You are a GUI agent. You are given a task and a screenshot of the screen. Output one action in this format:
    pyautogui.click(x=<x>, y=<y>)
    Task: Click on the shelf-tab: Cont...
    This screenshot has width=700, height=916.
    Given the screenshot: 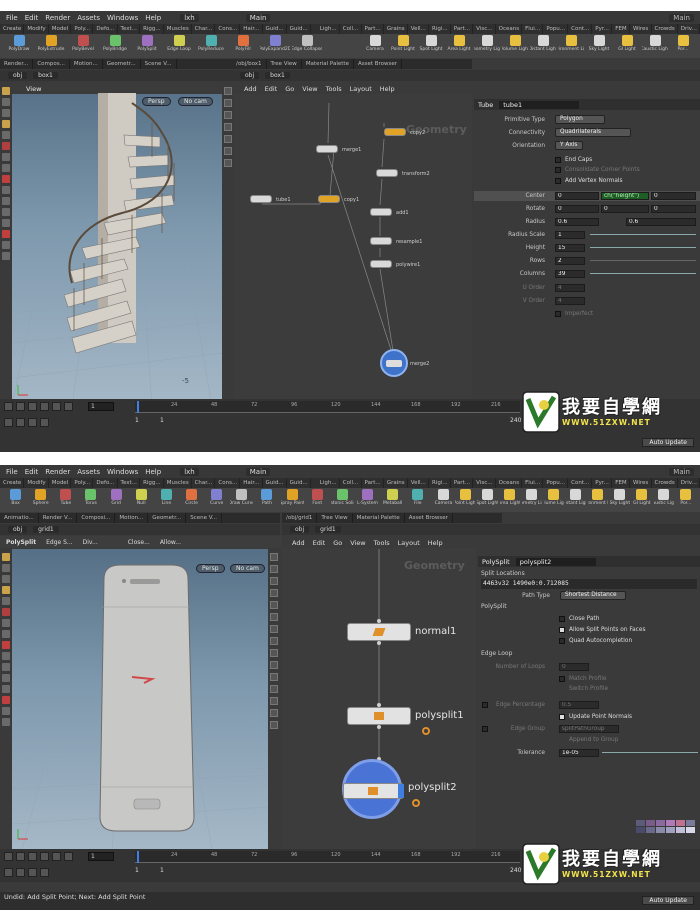 What is the action you would take?
    pyautogui.click(x=580, y=483)
    